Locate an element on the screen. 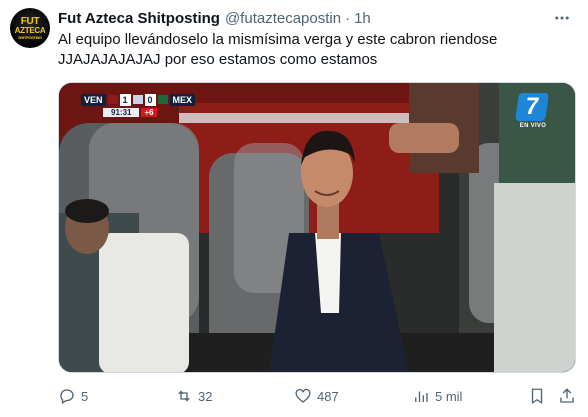 Image resolution: width=588 pixels, height=417 pixels. repost-count: 32 is located at coordinates (205, 396).